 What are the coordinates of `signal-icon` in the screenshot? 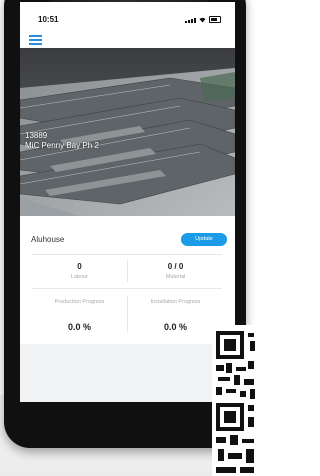 It's located at (190, 20).